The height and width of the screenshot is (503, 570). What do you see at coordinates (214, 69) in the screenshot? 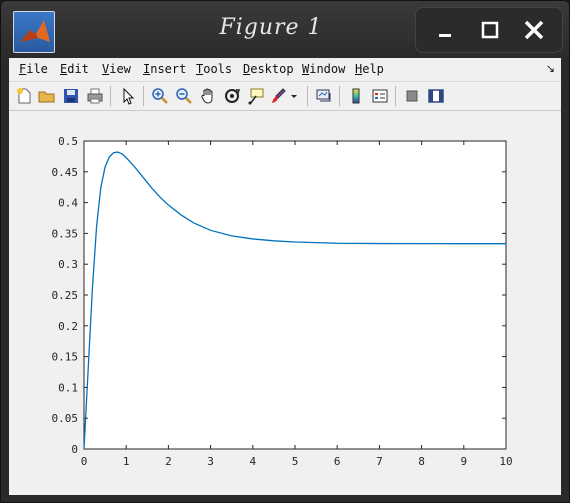
I see `menu-tools: Tools` at bounding box center [214, 69].